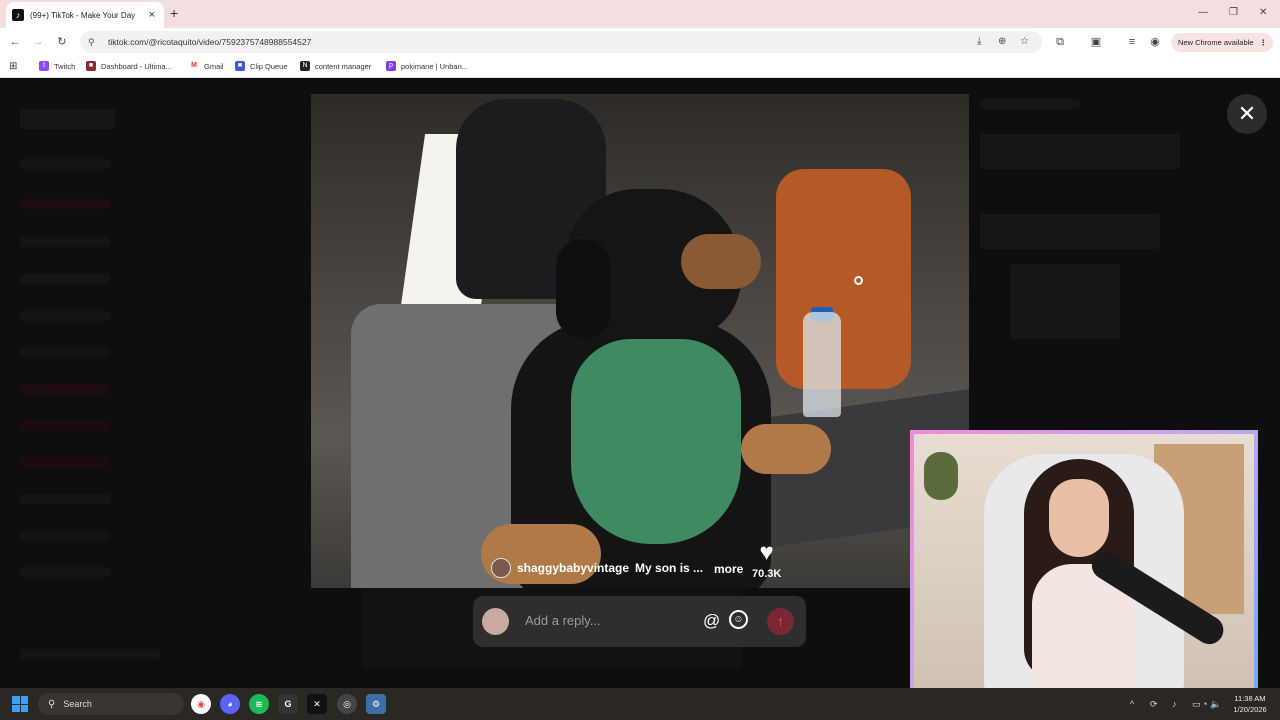  I want to click on zoom-icon: ⊕, so click(1002, 42).